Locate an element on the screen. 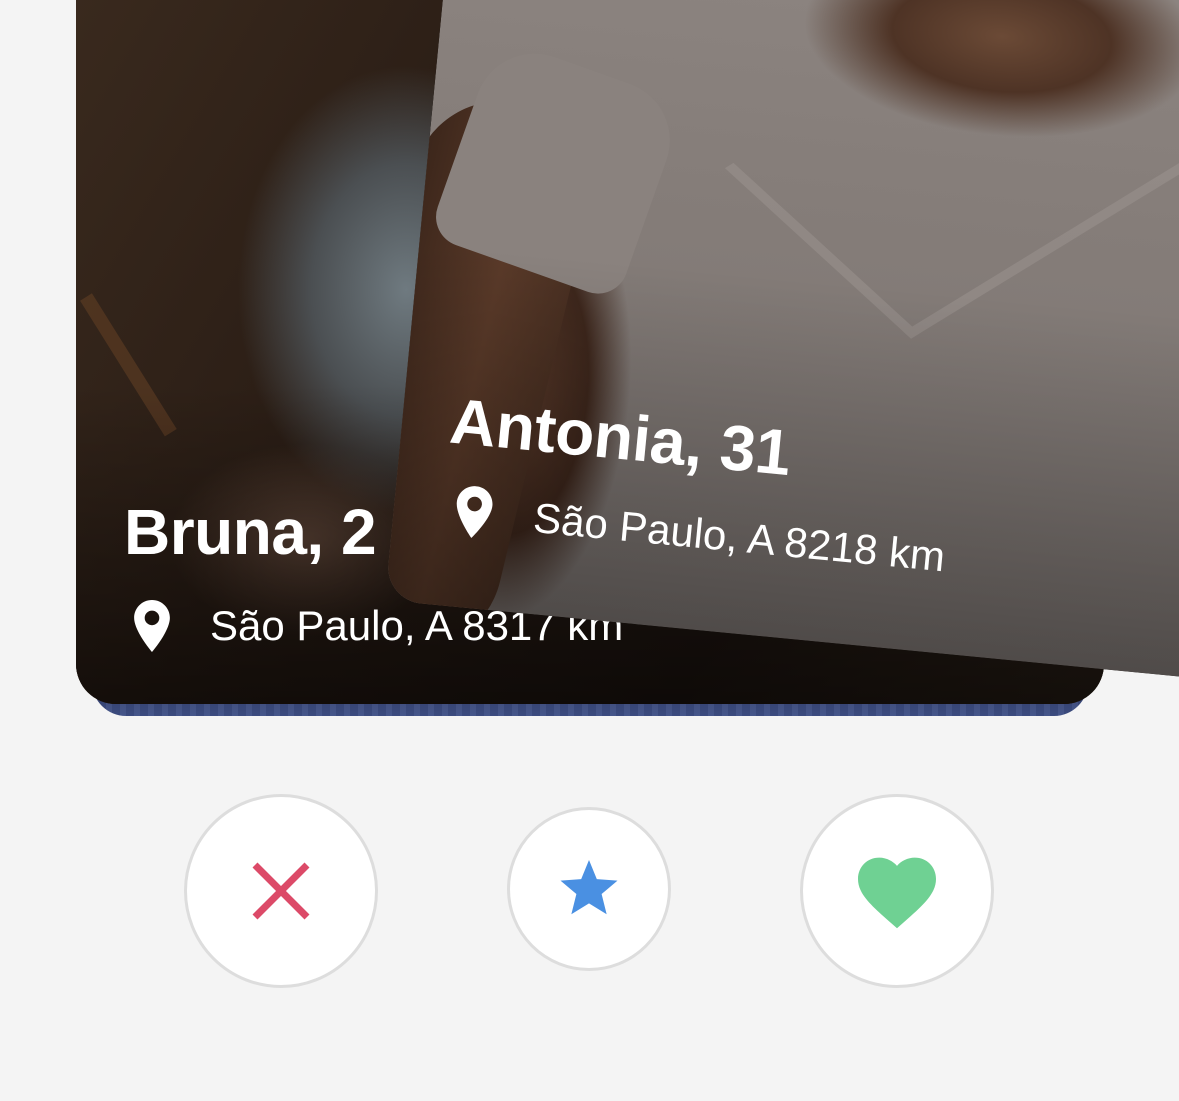  close-icon is located at coordinates (281, 891).